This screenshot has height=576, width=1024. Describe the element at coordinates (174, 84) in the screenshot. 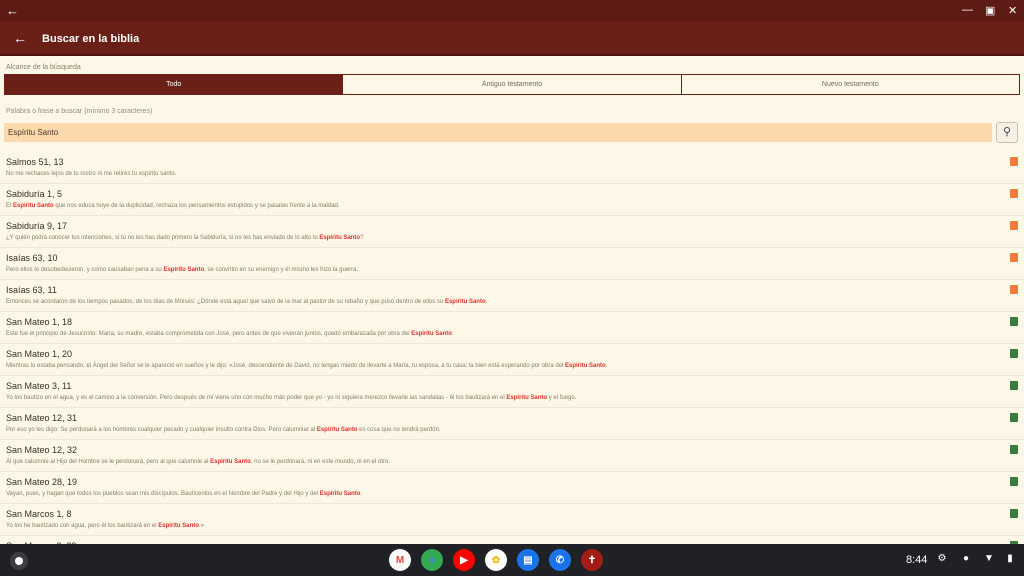

I see `scope-option-all: Todo` at that location.